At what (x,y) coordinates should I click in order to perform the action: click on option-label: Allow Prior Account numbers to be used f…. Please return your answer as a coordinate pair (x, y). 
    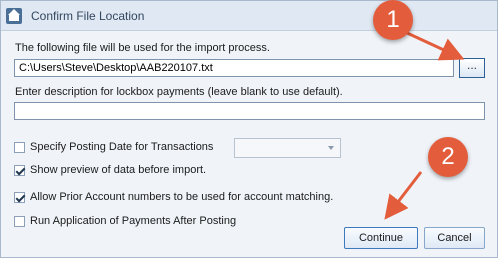
    Looking at the image, I should click on (182, 197).